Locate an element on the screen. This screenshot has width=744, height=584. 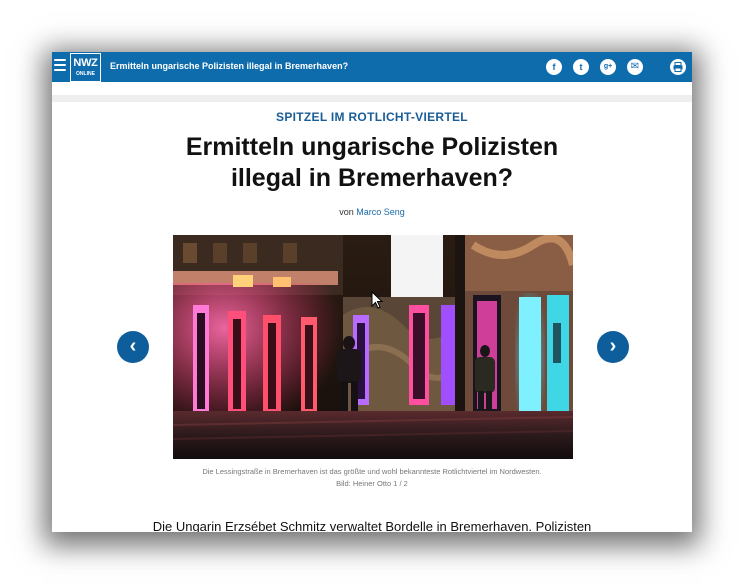
mouse-cursor-icon is located at coordinates (377, 300).